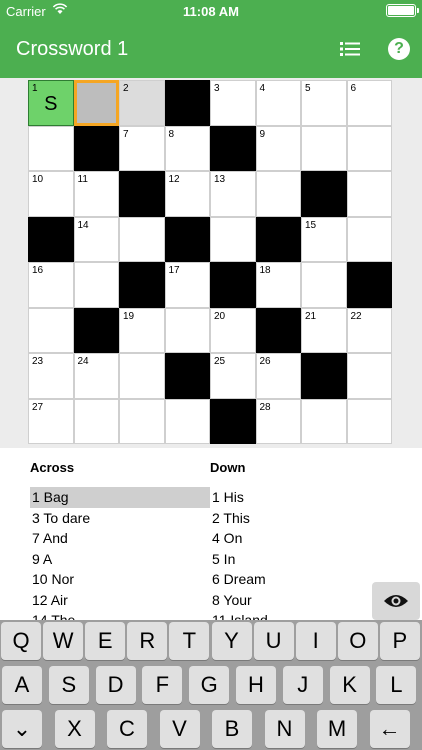 The width and height of the screenshot is (422, 750). Describe the element at coordinates (278, 285) in the screenshot. I see `grid-cell: 18` at that location.